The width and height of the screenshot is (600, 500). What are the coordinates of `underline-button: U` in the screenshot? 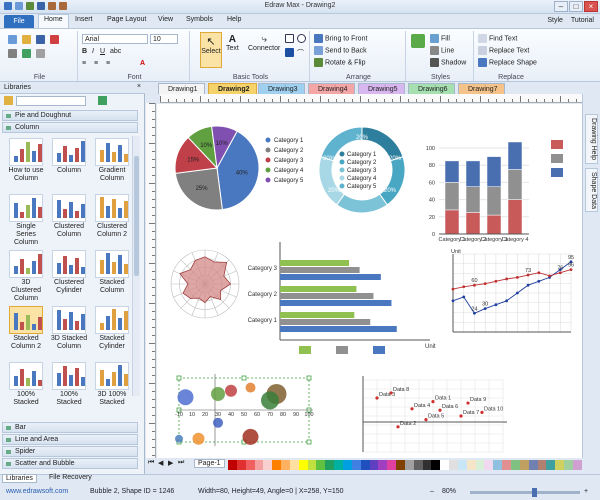 It's located at (102, 51).